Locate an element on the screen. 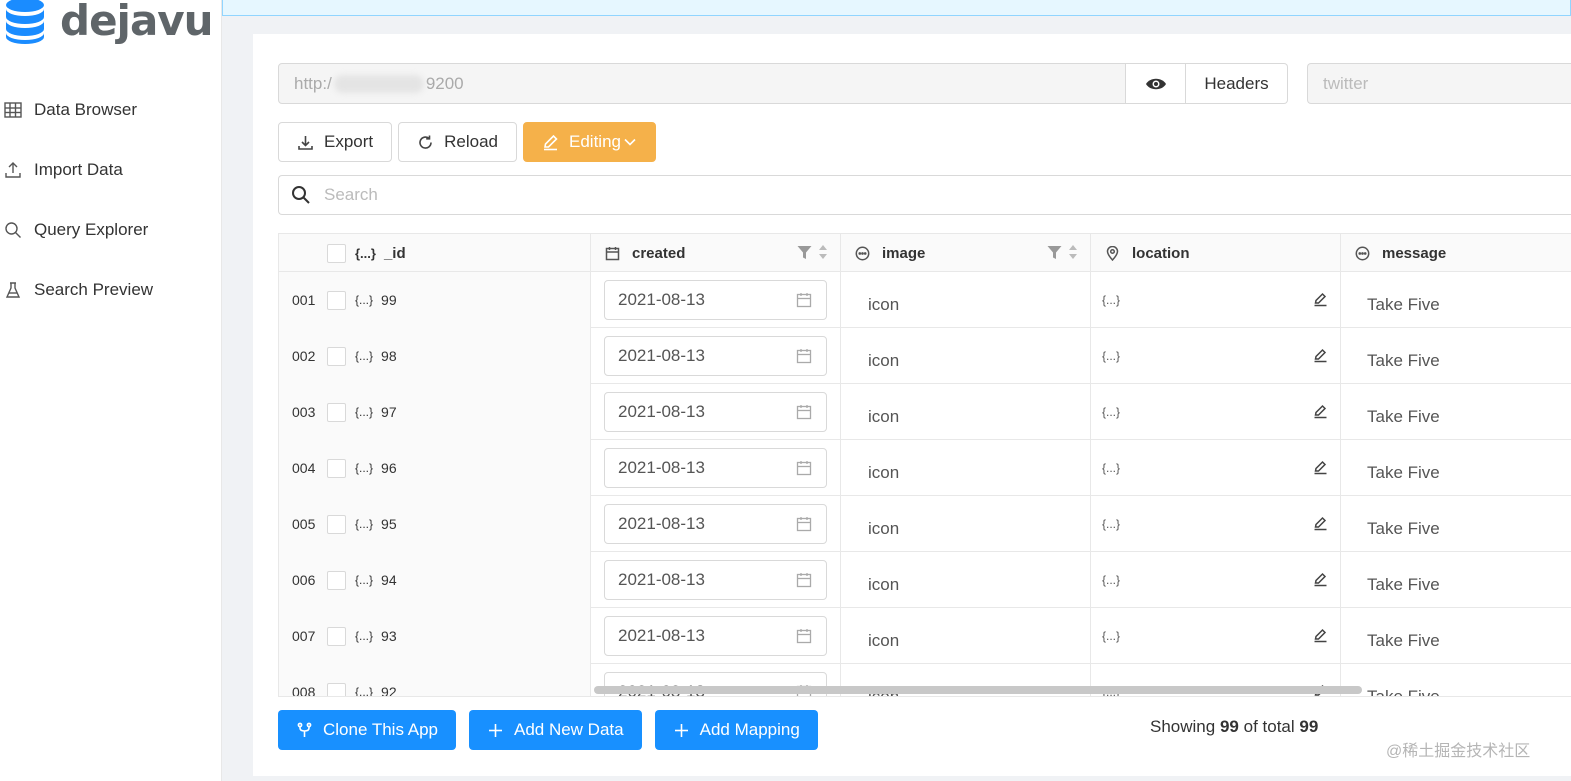  add-new-data-button: Add New Data is located at coordinates (555, 730).